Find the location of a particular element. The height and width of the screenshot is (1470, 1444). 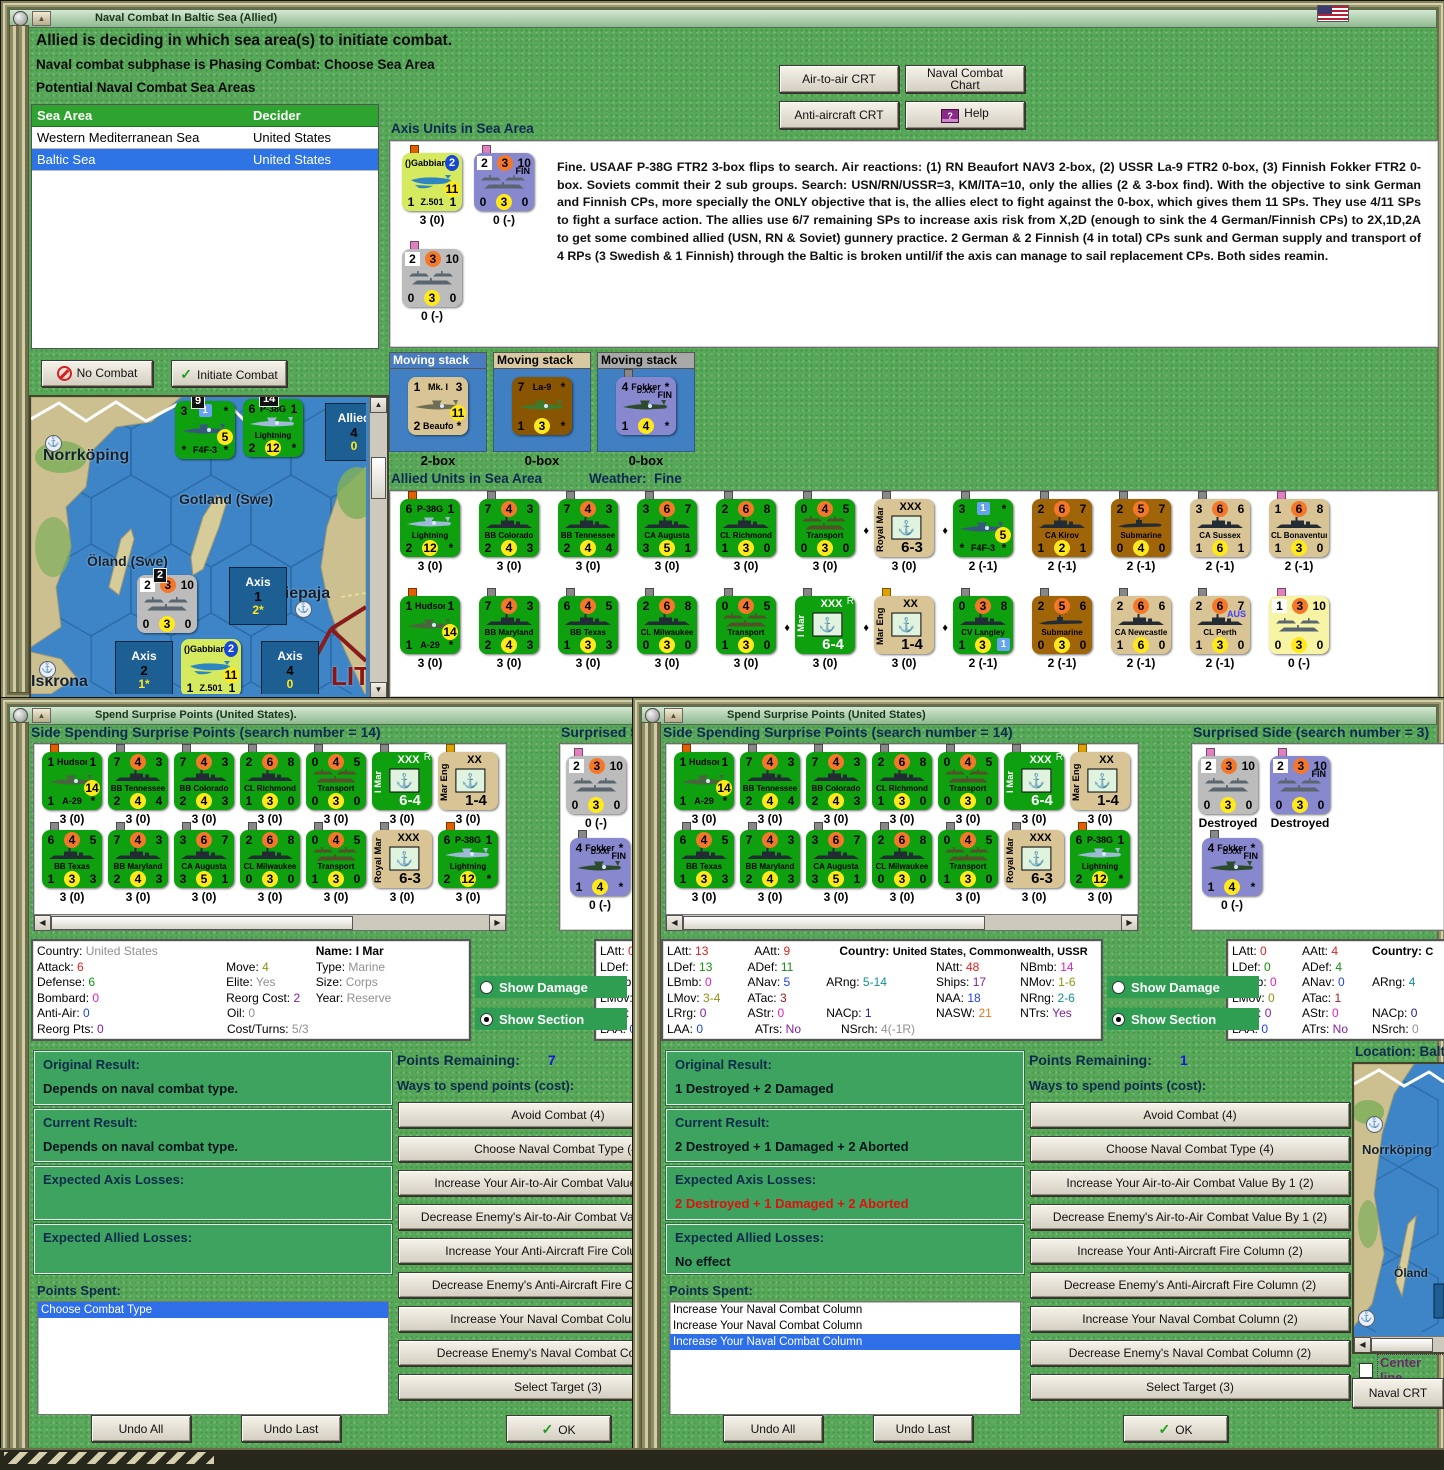

mini-map-scrollbar: ◀ is located at coordinates (1399, 1344).